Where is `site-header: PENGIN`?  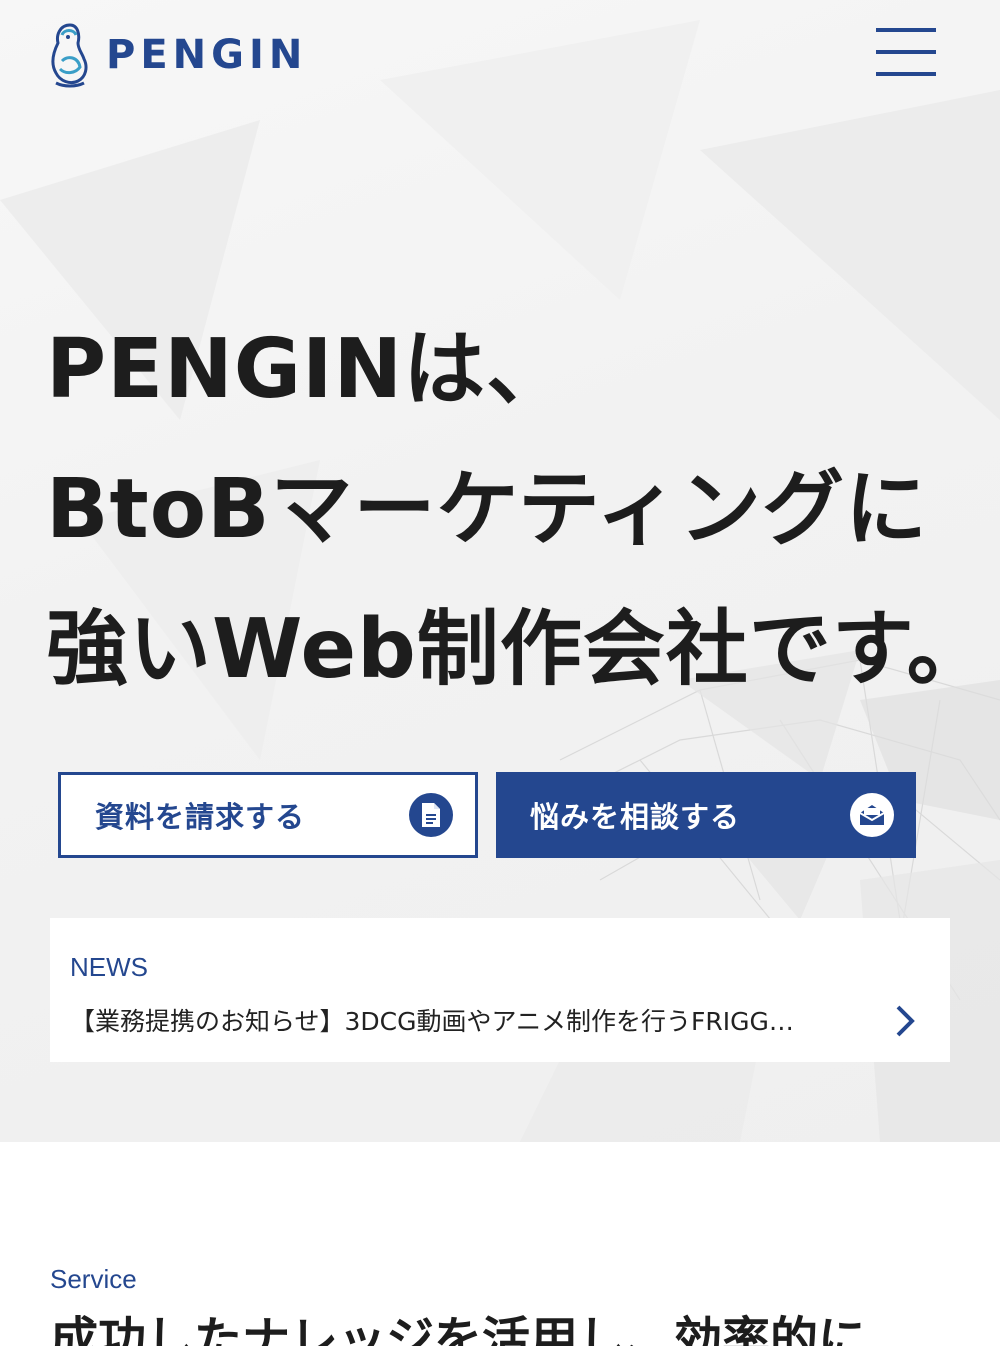
site-header: PENGIN is located at coordinates (500, 55).